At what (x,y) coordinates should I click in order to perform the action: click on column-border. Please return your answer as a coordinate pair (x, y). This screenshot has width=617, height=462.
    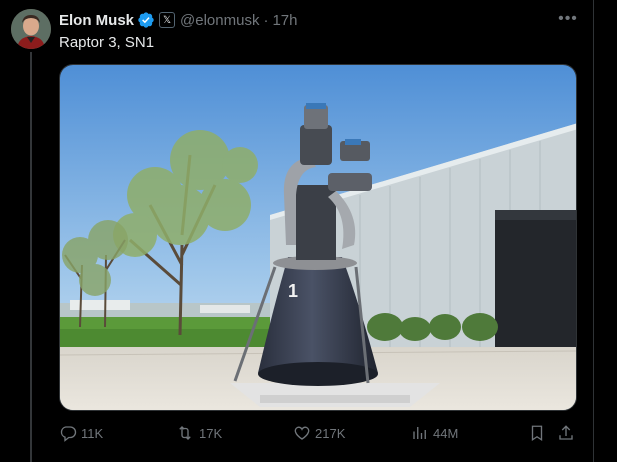
    Looking at the image, I should click on (593, 231).